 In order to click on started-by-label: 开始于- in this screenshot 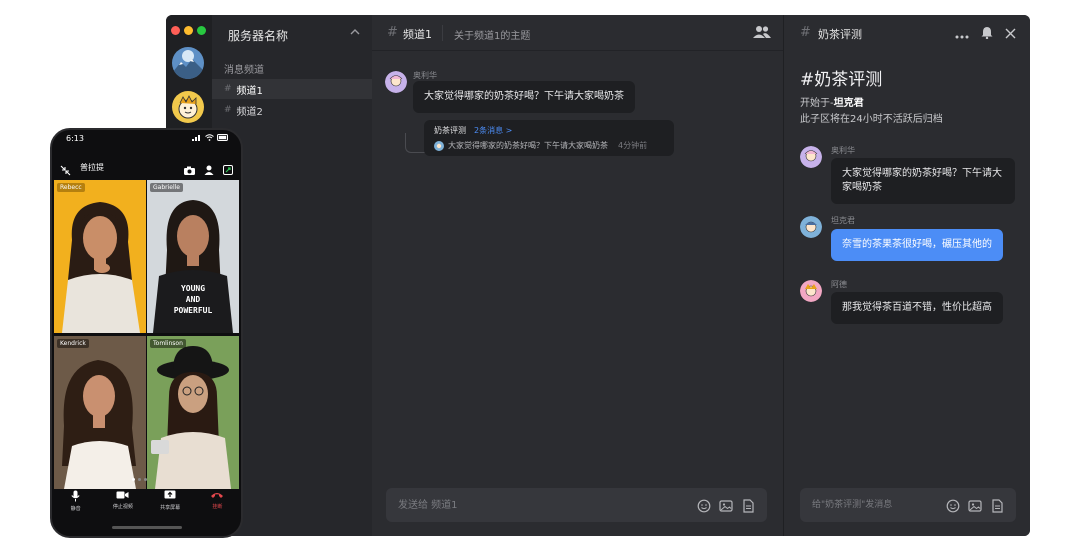, I will do `click(817, 103)`.